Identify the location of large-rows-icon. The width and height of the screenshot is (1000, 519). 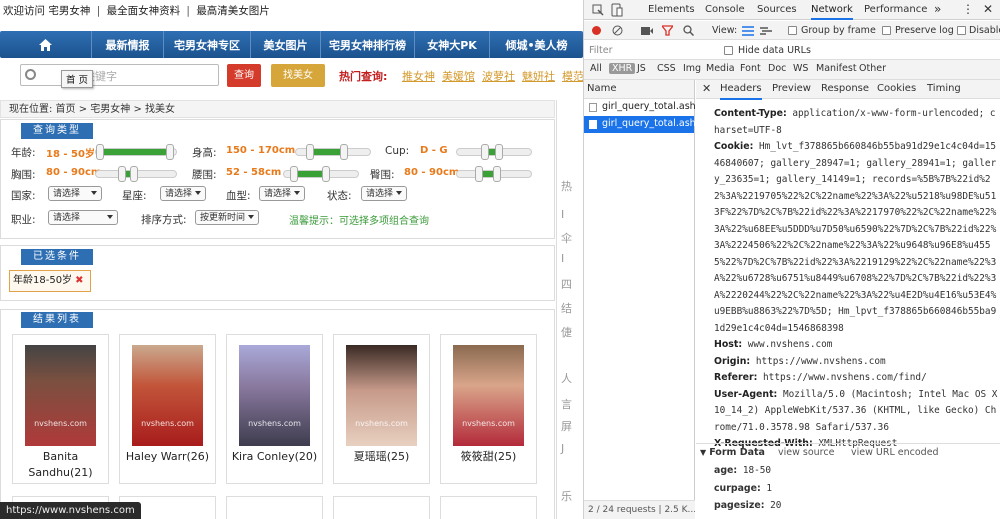
(748, 31).